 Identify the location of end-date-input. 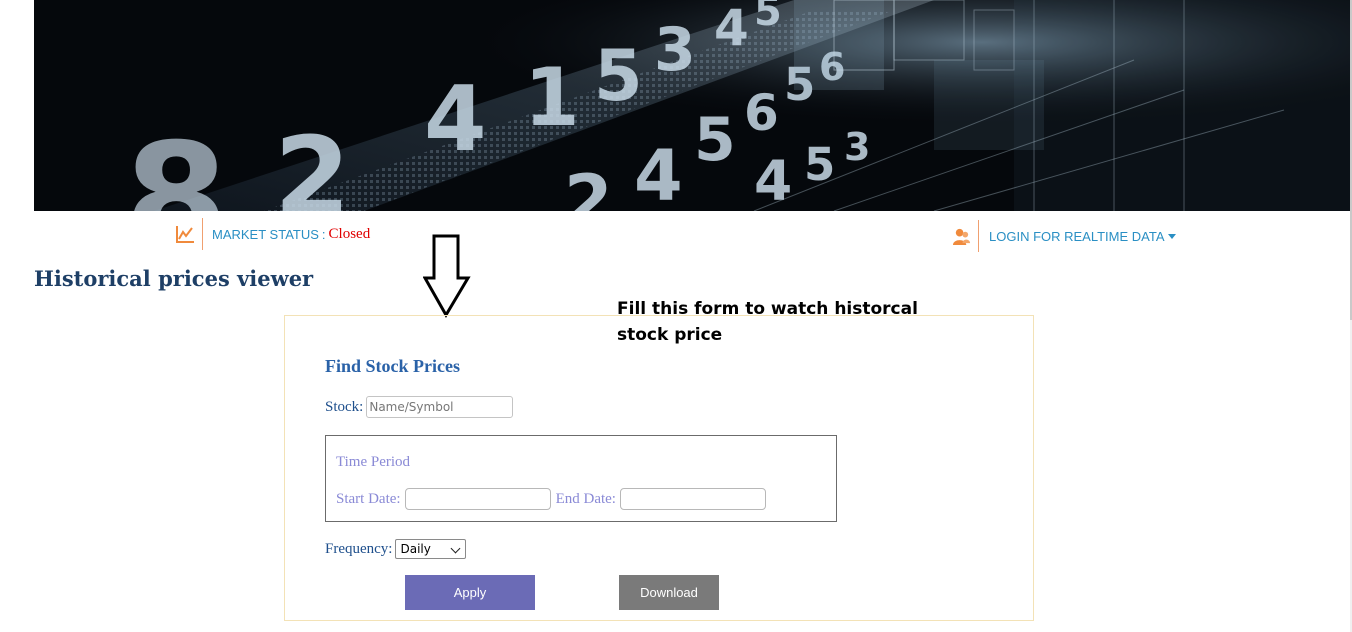
(692, 499).